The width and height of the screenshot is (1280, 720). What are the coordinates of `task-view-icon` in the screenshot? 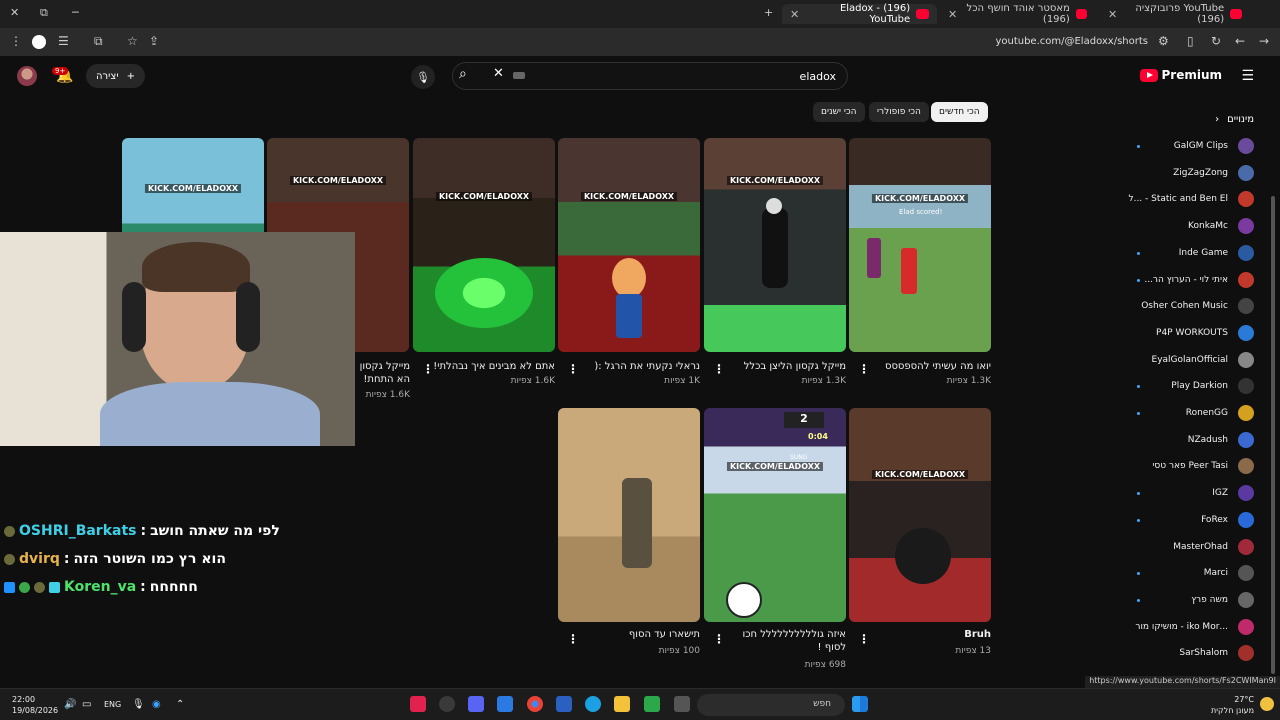 It's located at (682, 704).